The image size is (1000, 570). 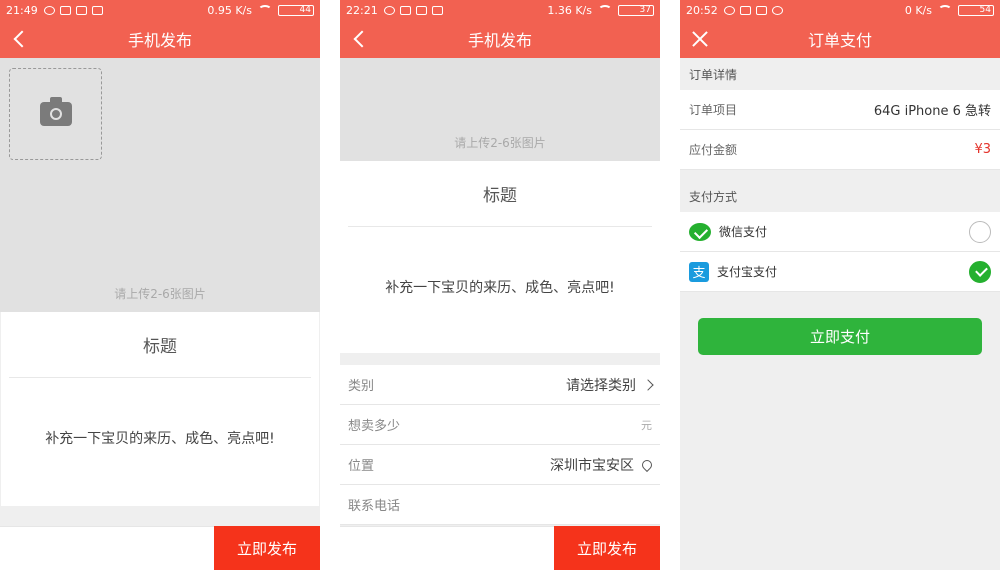 What do you see at coordinates (700, 39) in the screenshot?
I see `close-icon` at bounding box center [700, 39].